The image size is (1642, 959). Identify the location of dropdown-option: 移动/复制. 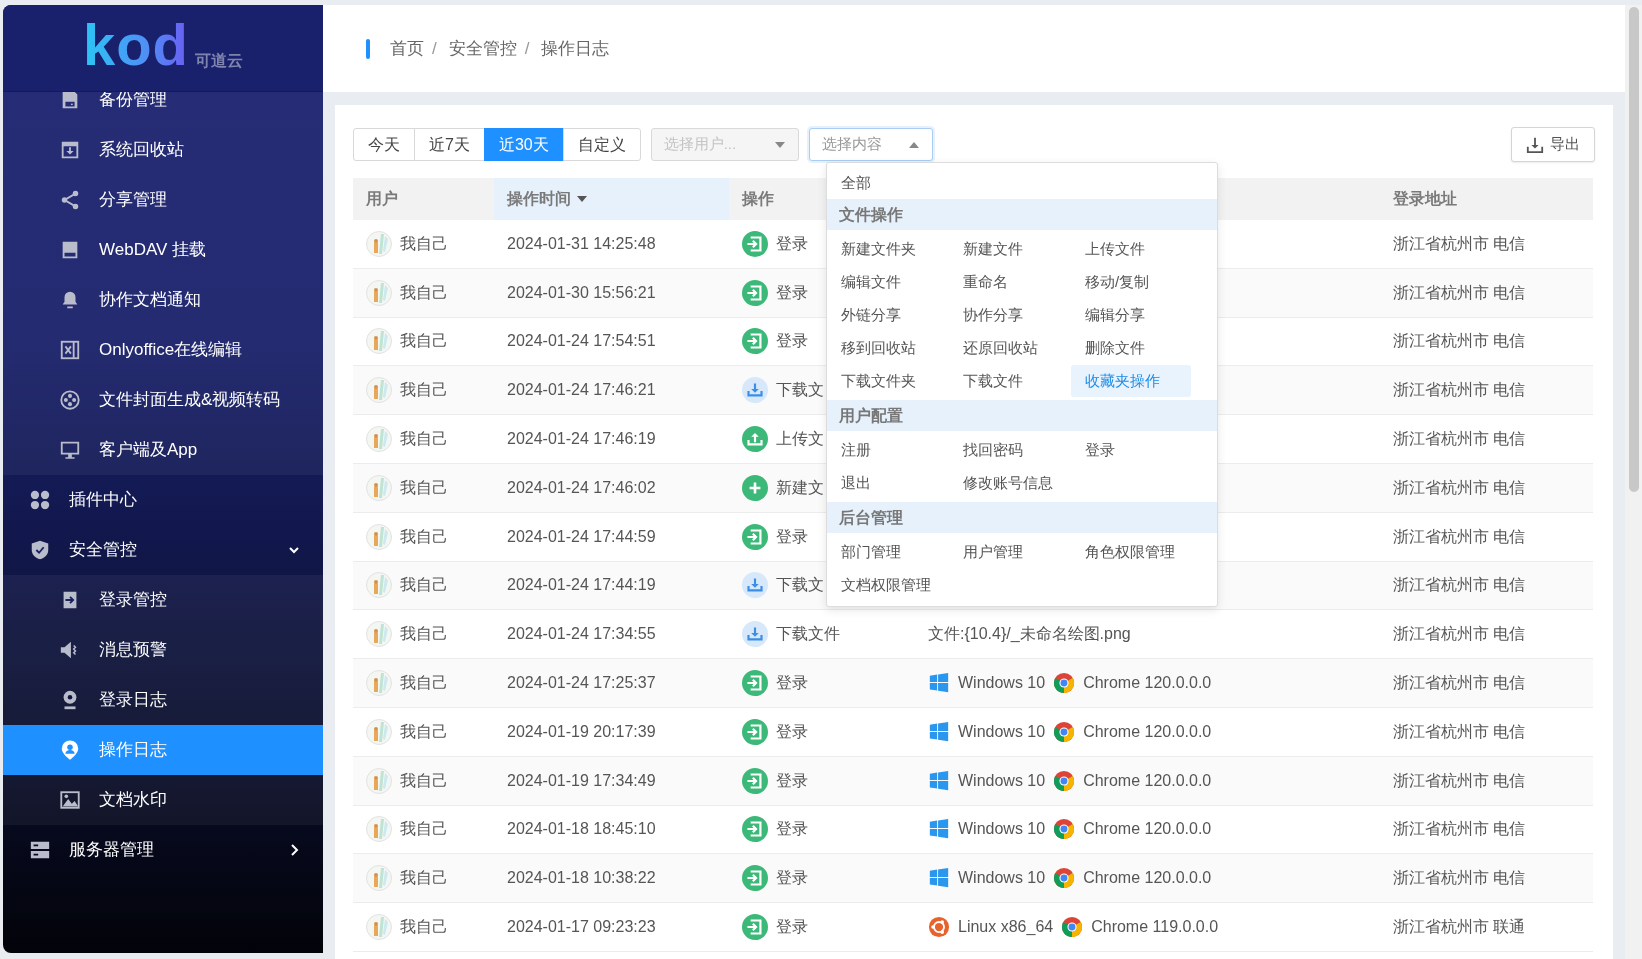
(1138, 282).